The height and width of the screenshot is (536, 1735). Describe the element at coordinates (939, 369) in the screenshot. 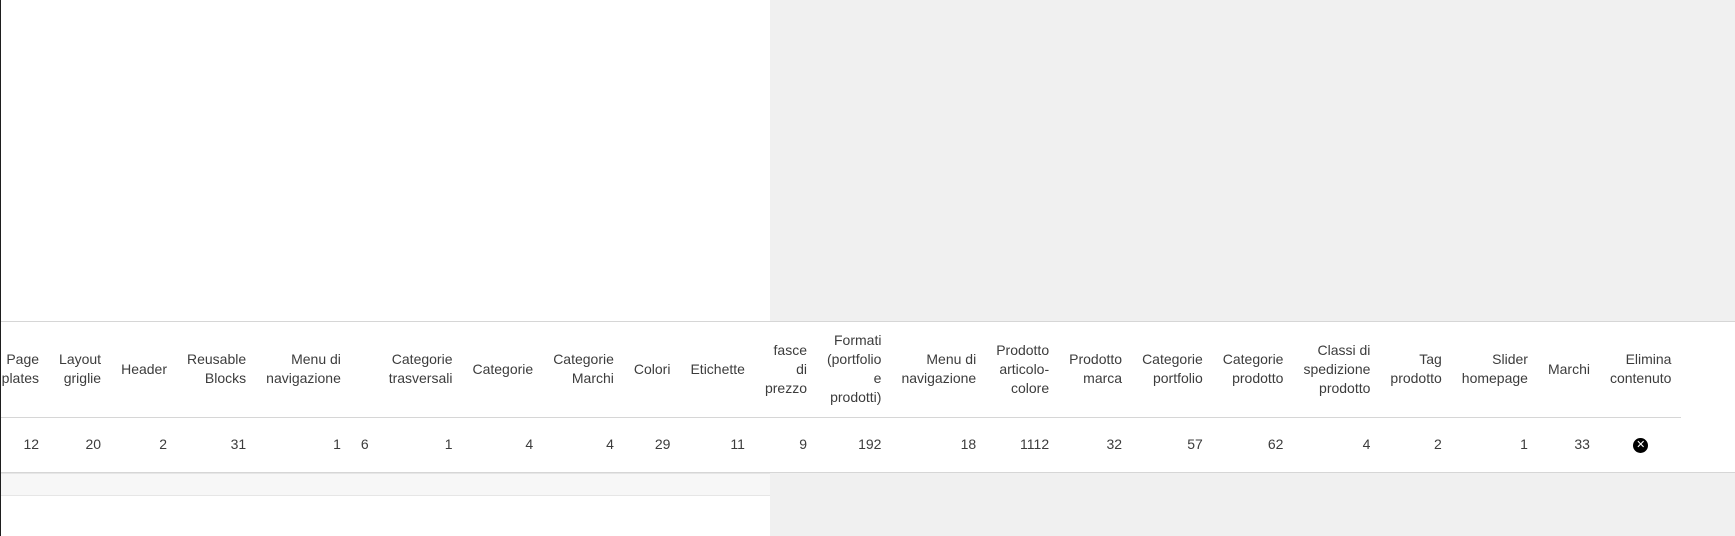

I see `col-header-menu-di-navigazione-2: Menu di navigazione` at that location.